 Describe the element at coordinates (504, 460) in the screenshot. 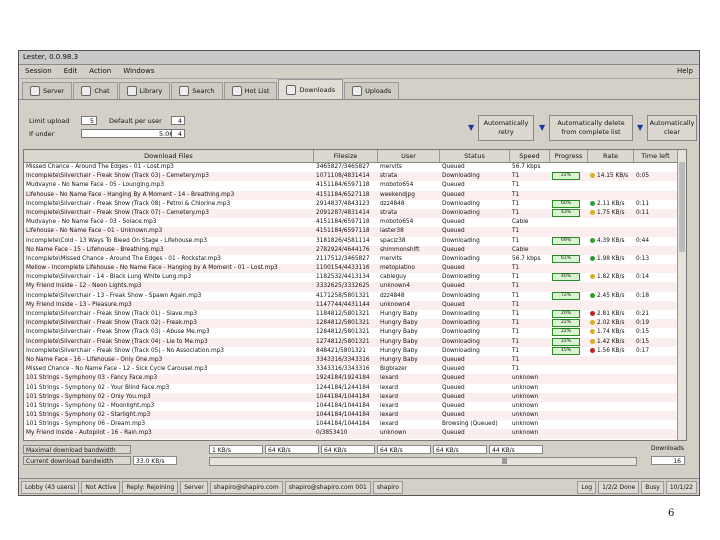

I see `bandwidth-slider-handle` at that location.